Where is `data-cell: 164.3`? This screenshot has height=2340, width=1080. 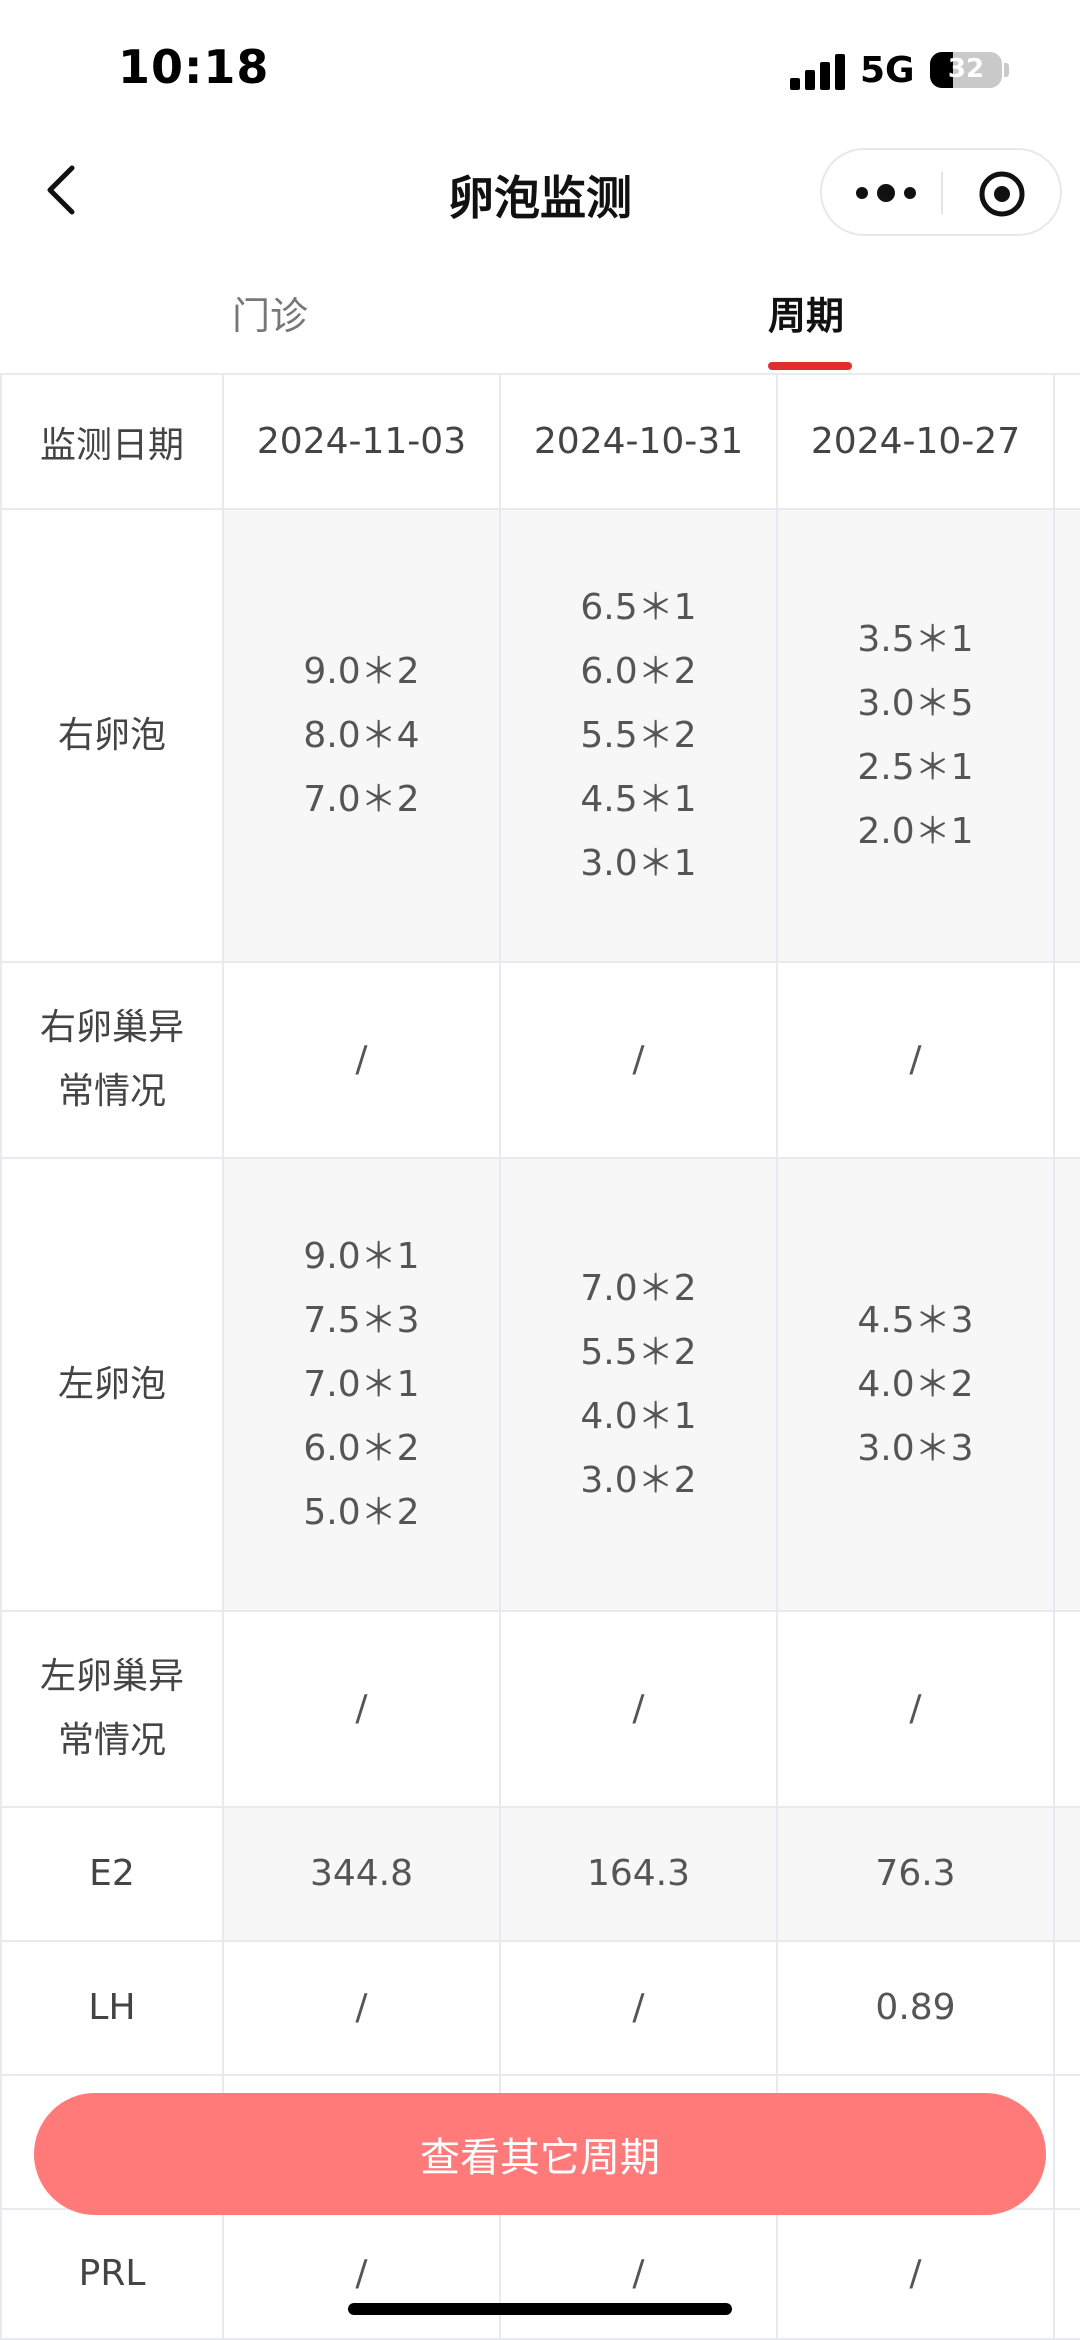 data-cell: 164.3 is located at coordinates (638, 1874).